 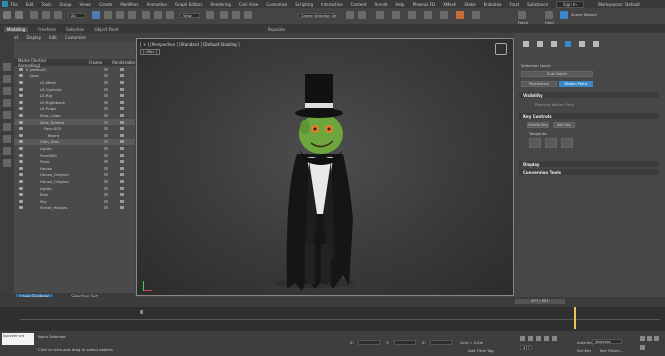 I want to click on zoom-all-icon, so click(x=649, y=338).